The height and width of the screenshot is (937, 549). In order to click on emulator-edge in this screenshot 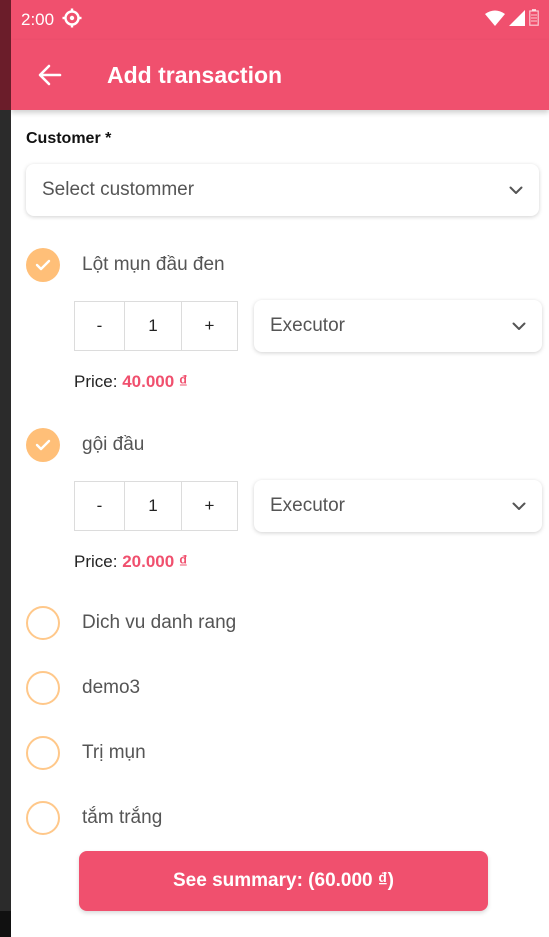, I will do `click(5, 468)`.